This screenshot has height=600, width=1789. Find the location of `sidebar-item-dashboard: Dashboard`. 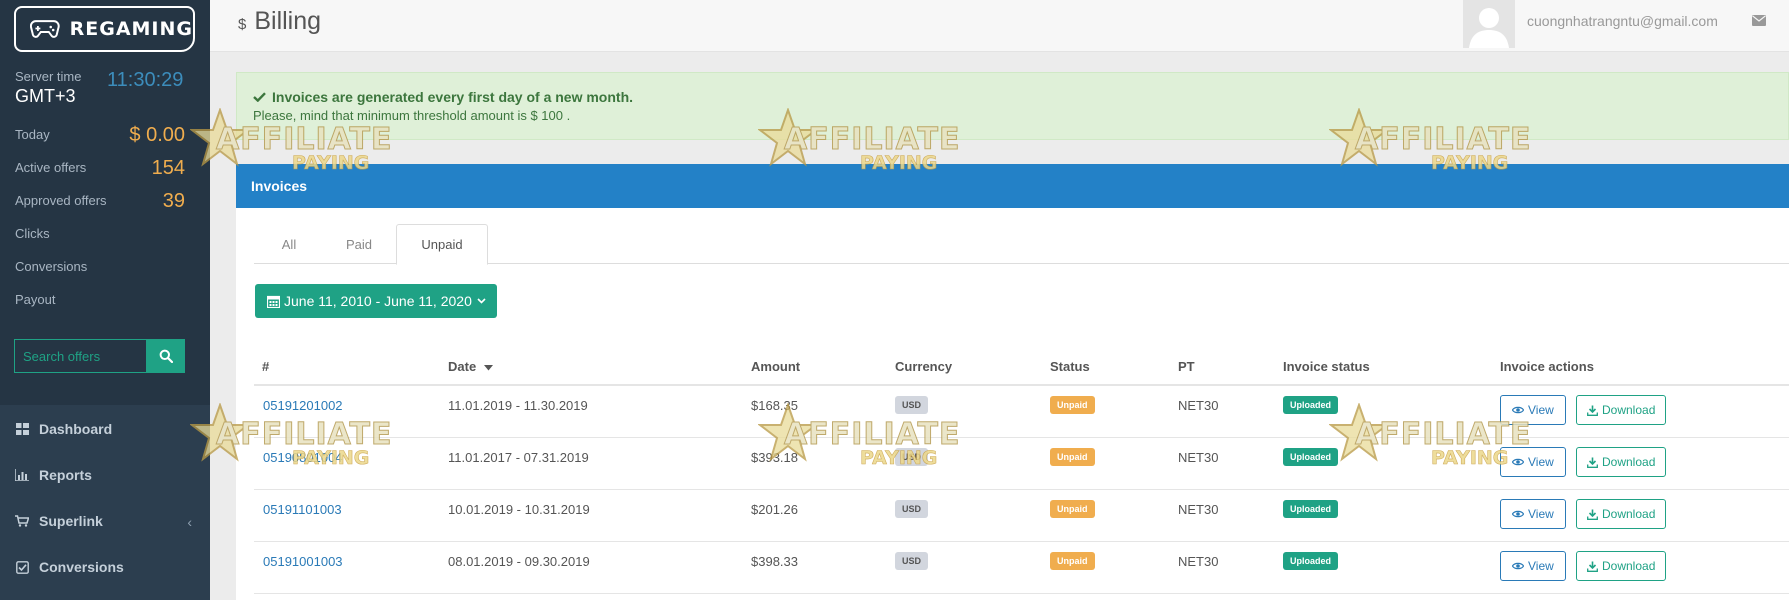

sidebar-item-dashboard: Dashboard is located at coordinates (63, 429).